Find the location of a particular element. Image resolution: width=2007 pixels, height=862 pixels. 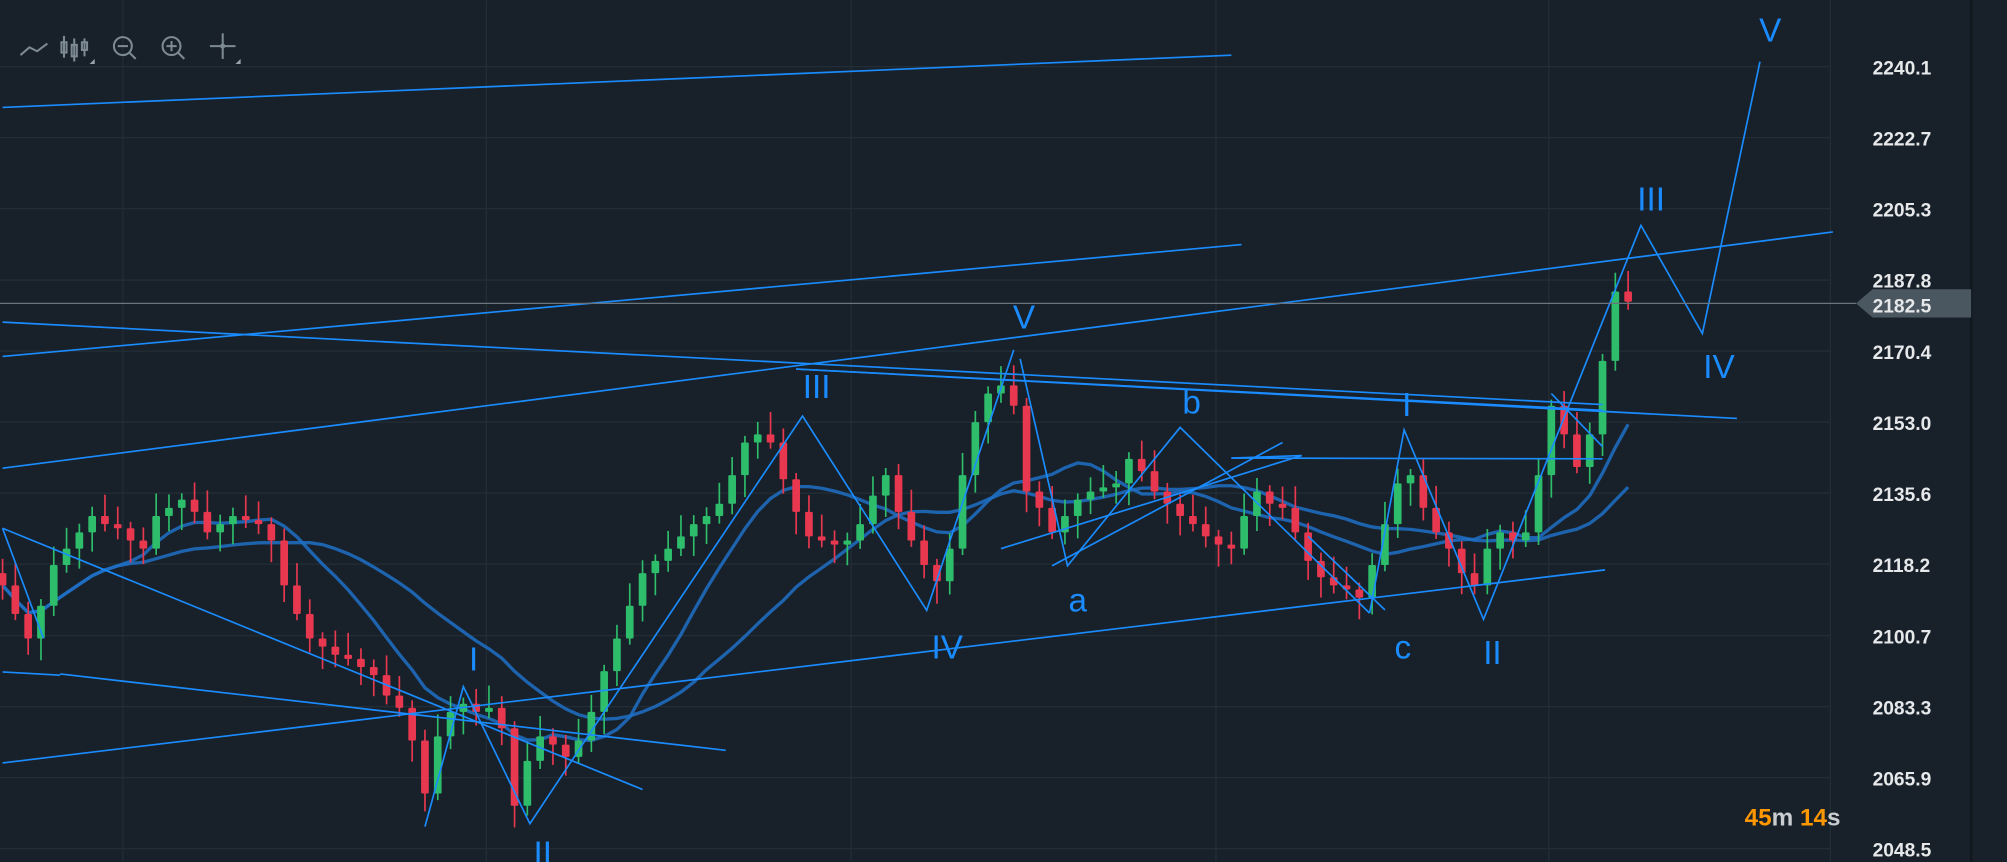

wave-label: IV is located at coordinates (1719, 367).